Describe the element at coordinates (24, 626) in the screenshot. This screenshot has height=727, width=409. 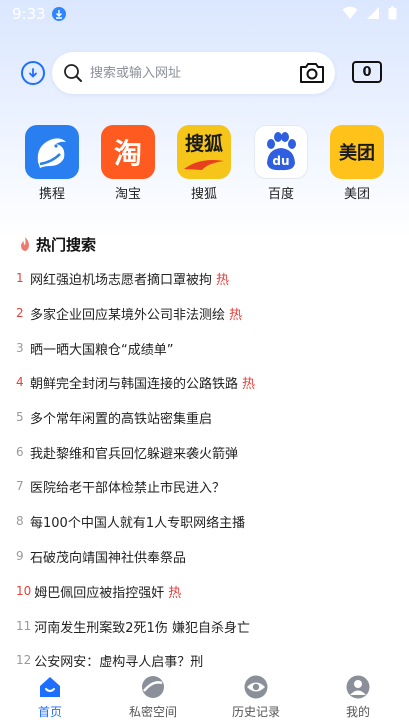
I see `hot-rank: 11` at that location.